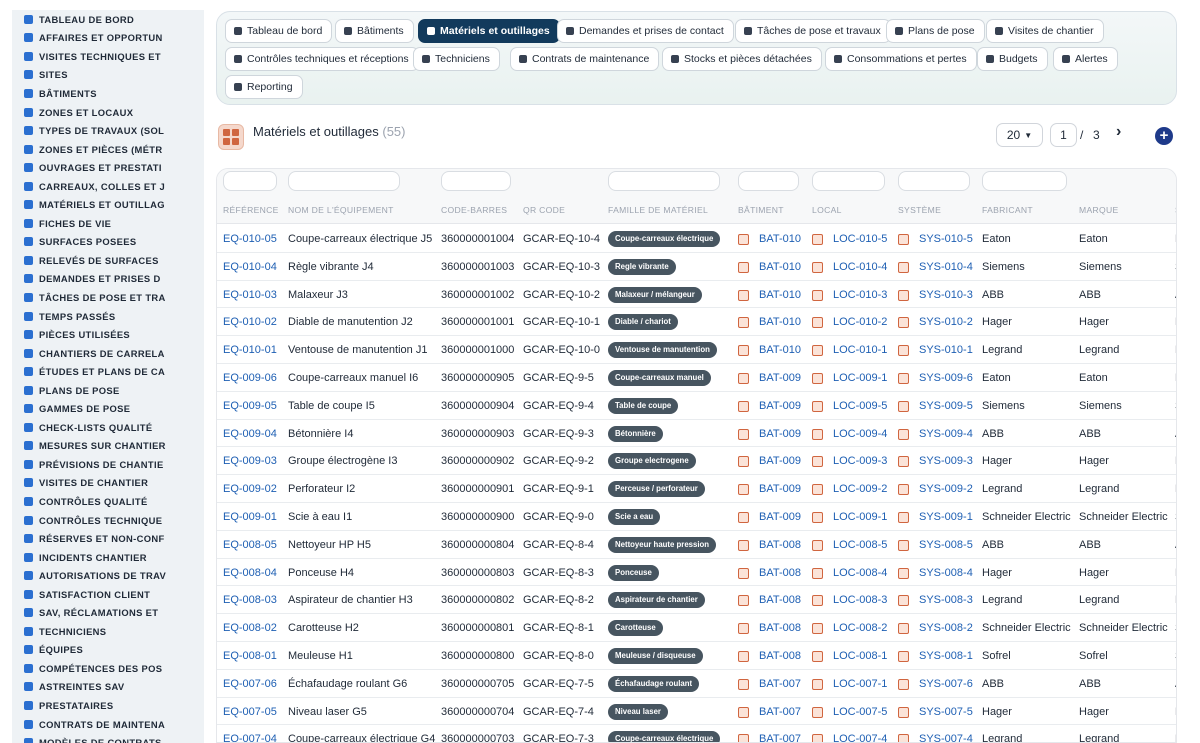 The height and width of the screenshot is (743, 1200). Describe the element at coordinates (860, 600) in the screenshot. I see `cell-local: LOC-008-3` at that location.